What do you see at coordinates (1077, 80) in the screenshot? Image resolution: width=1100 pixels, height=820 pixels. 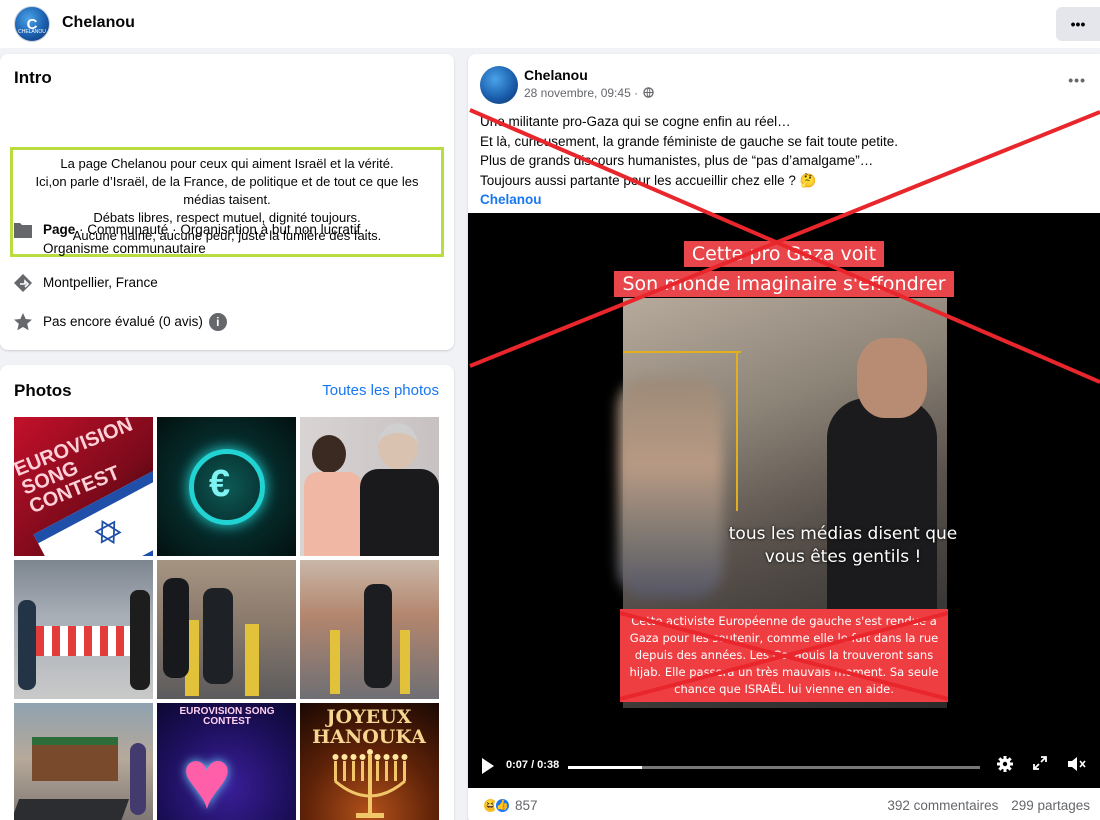 I see `post-more-button: •••` at bounding box center [1077, 80].